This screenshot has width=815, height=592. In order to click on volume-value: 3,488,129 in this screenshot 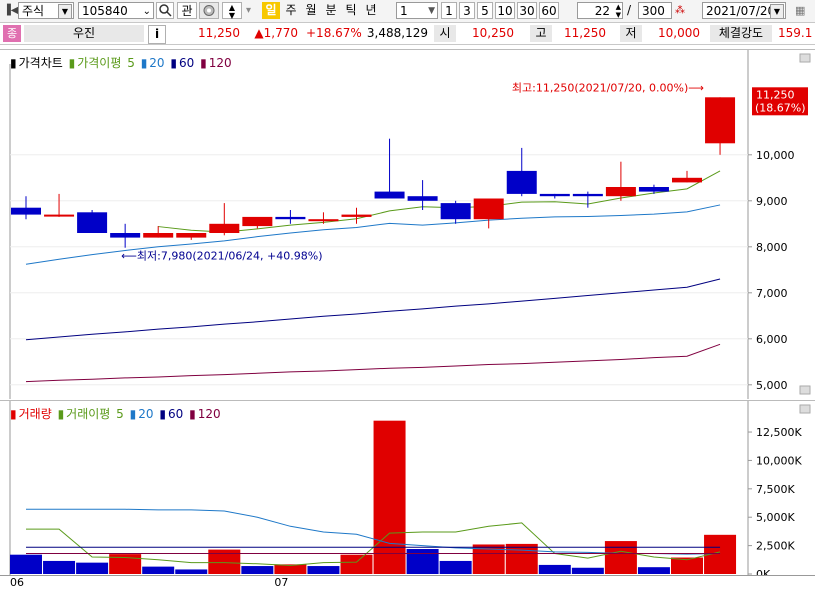, I will do `click(397, 33)`.